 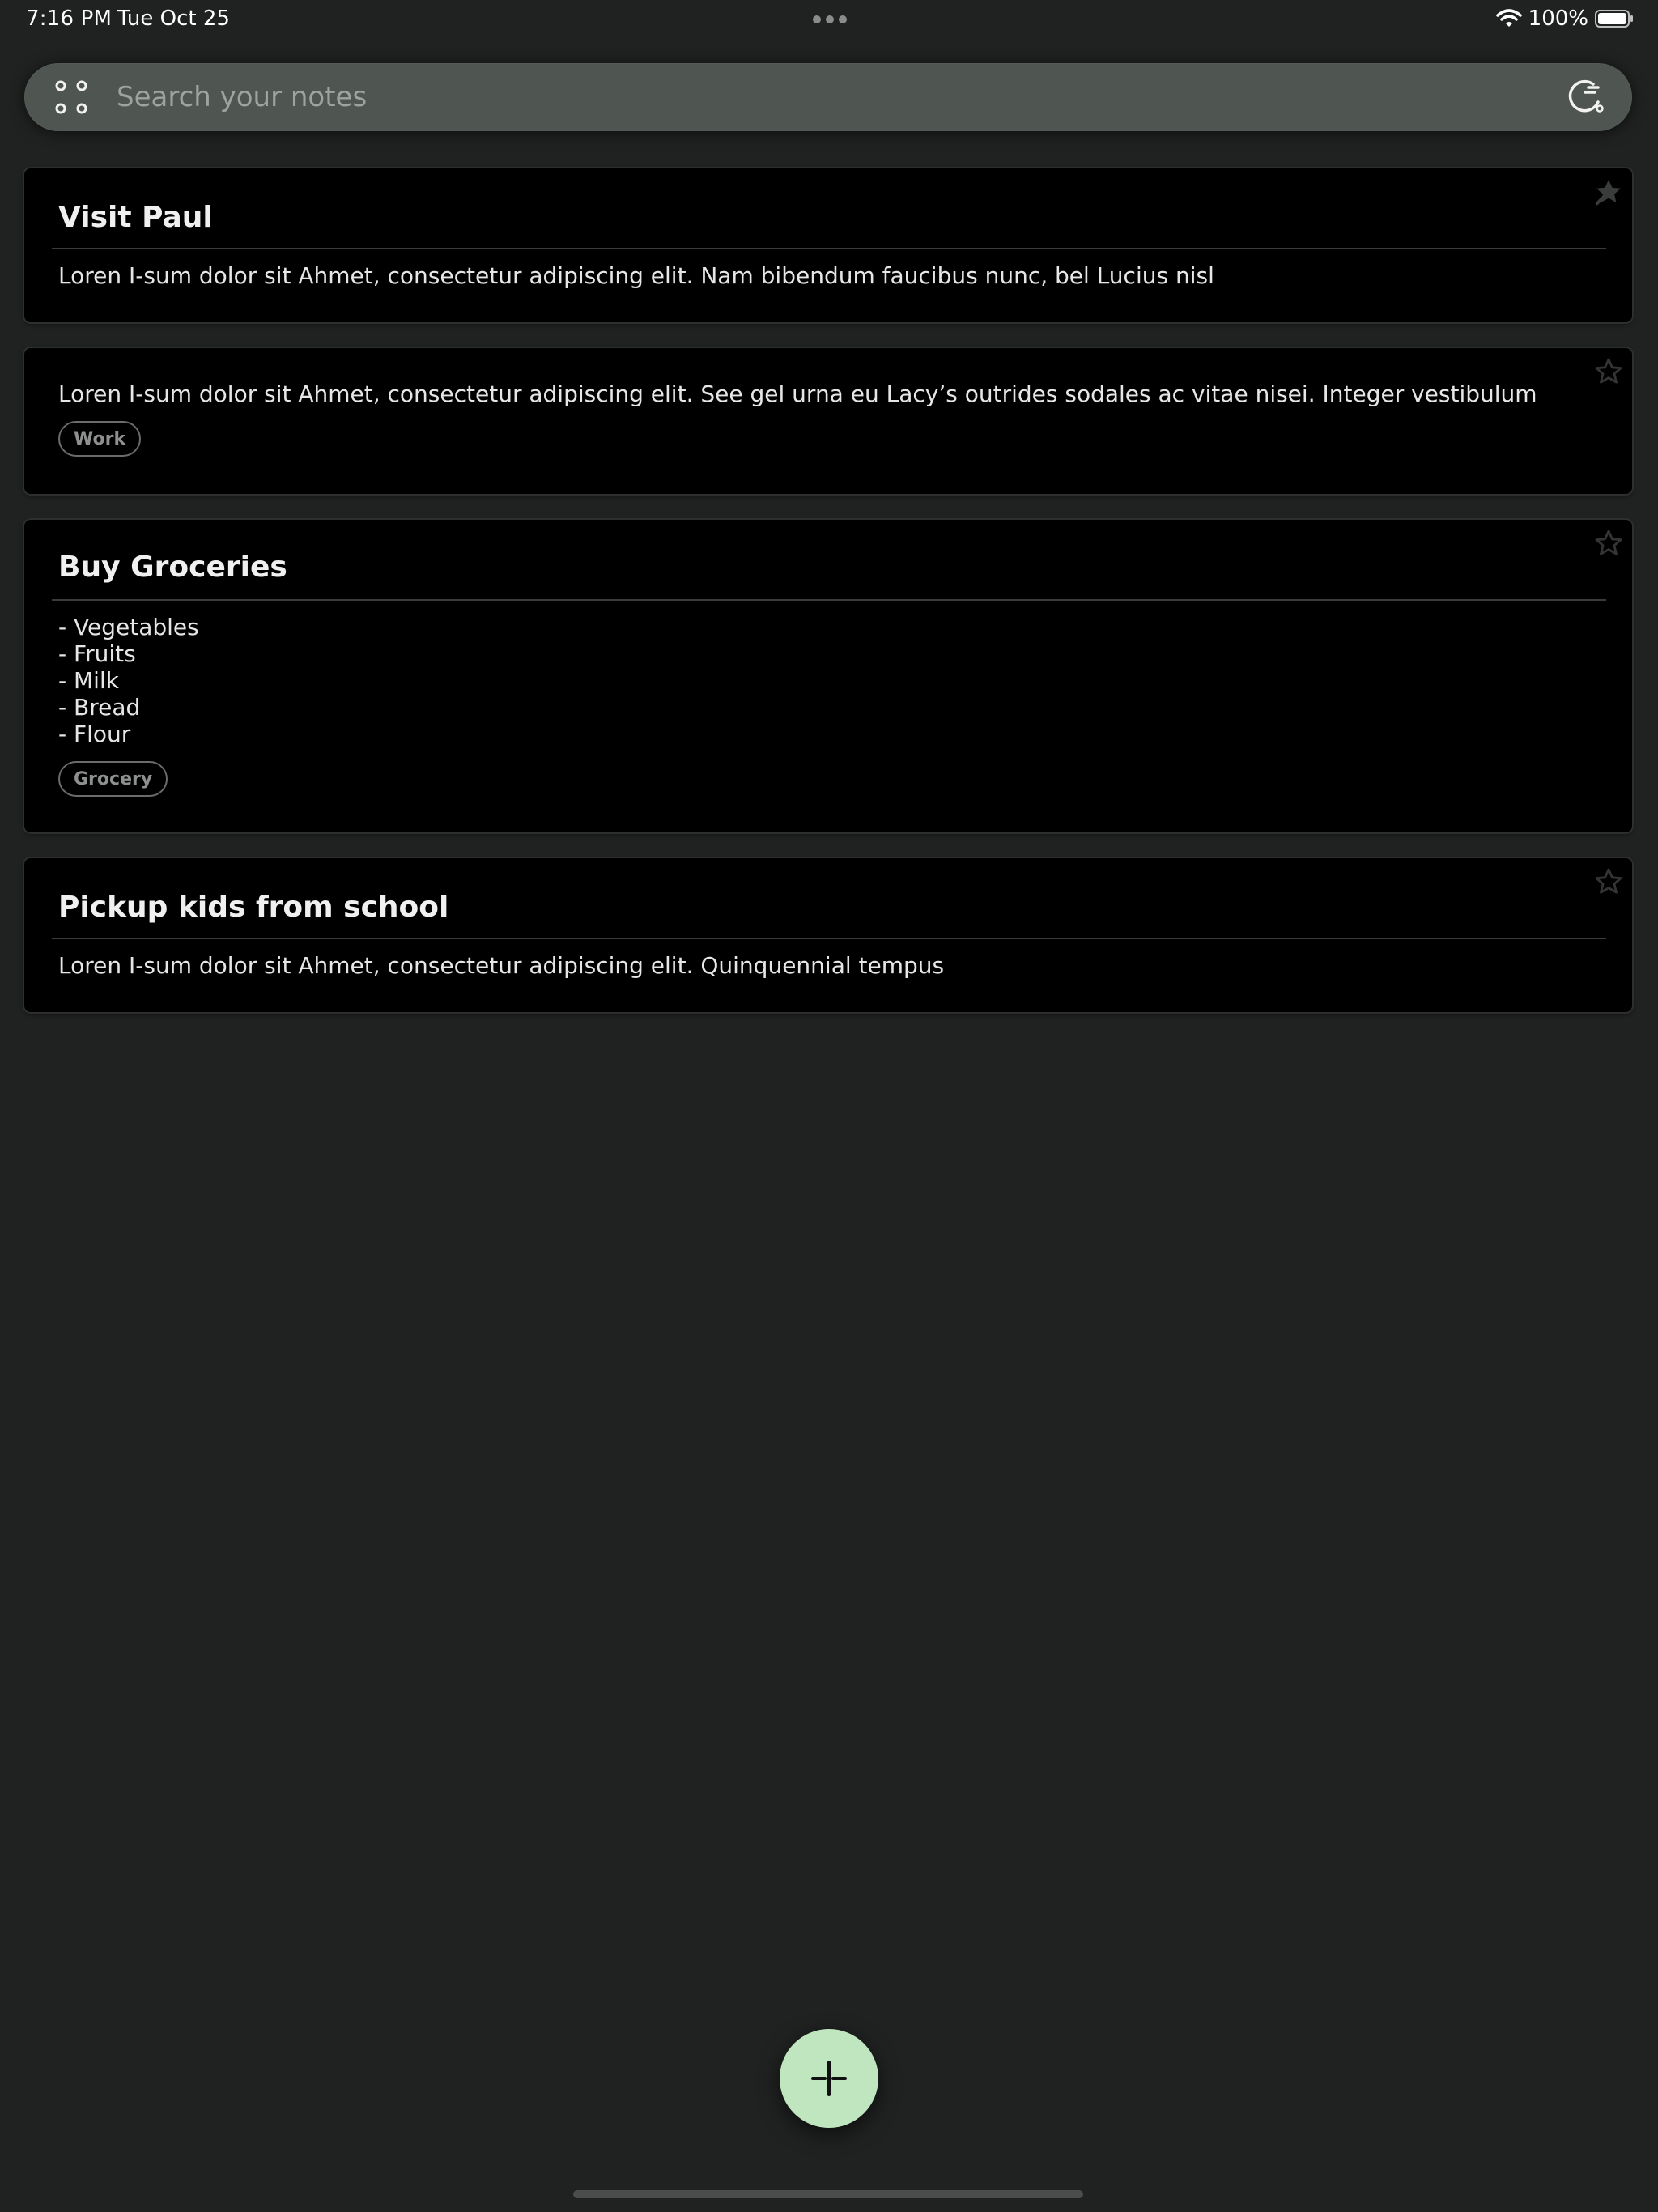 I want to click on home-indicator, so click(x=828, y=2194).